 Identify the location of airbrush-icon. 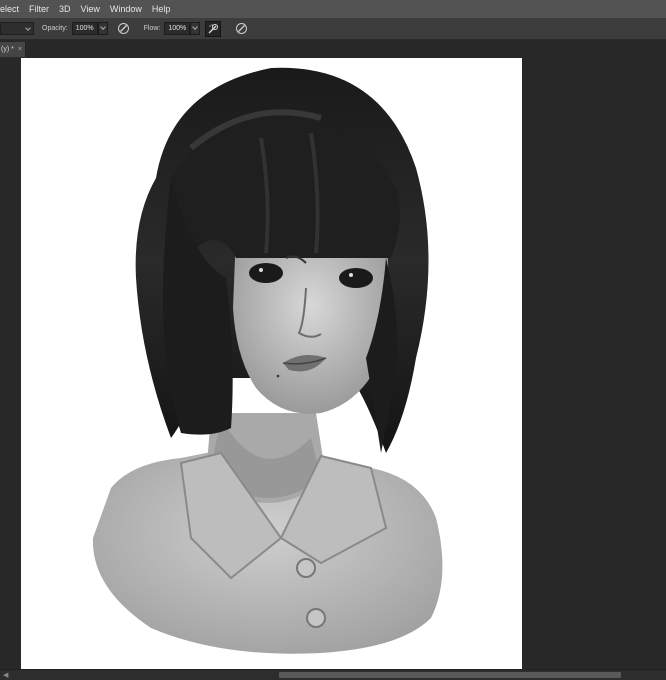
(213, 28).